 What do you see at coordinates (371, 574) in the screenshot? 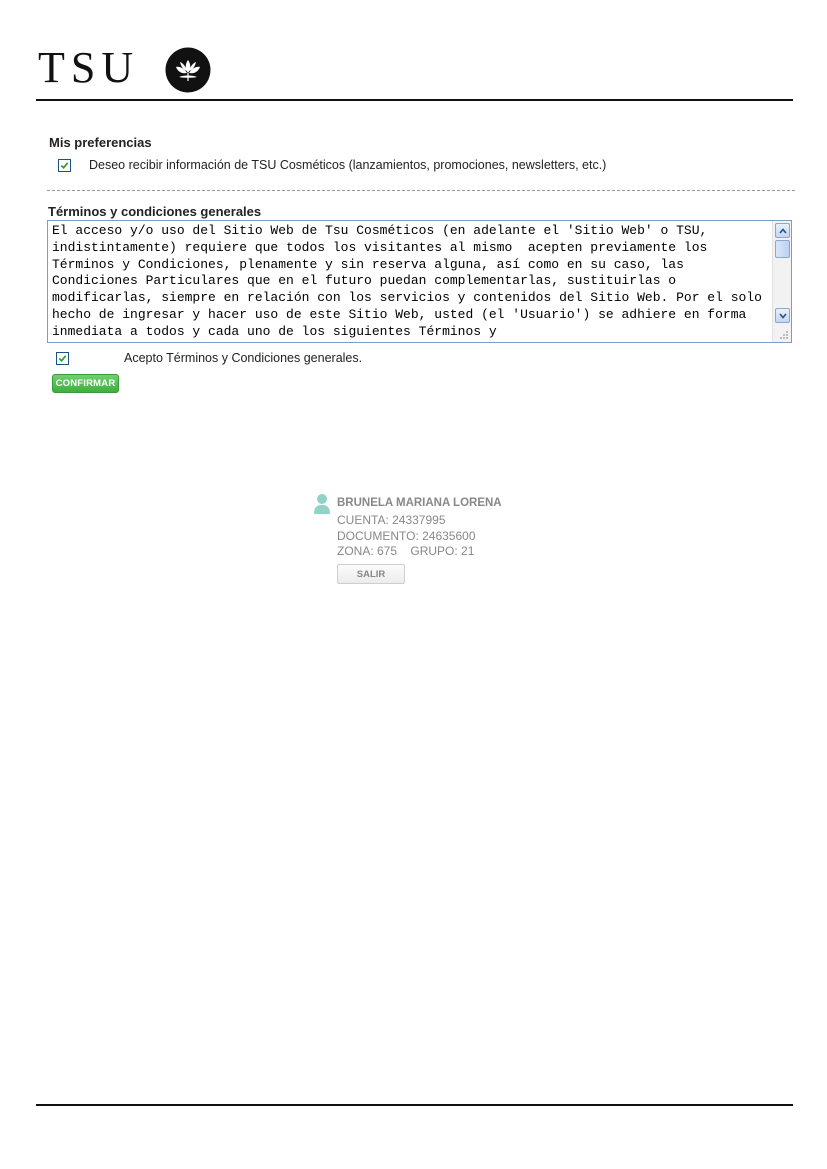
I see `logout-button: SALIR` at bounding box center [371, 574].